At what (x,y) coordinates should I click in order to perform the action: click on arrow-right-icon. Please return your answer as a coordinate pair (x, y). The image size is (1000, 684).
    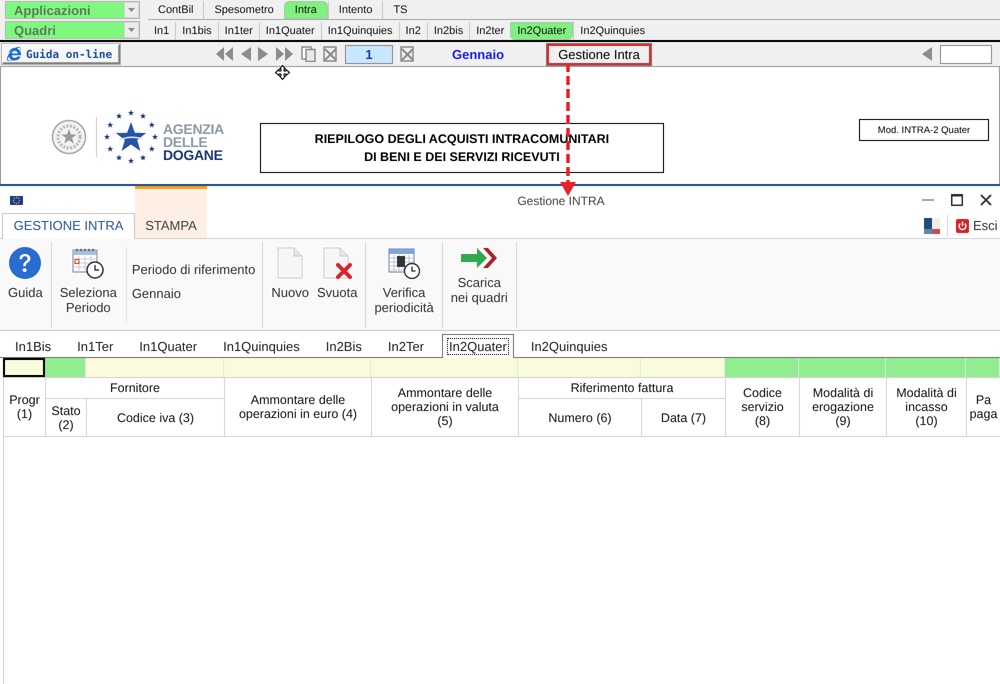
    Looking at the image, I should click on (479, 258).